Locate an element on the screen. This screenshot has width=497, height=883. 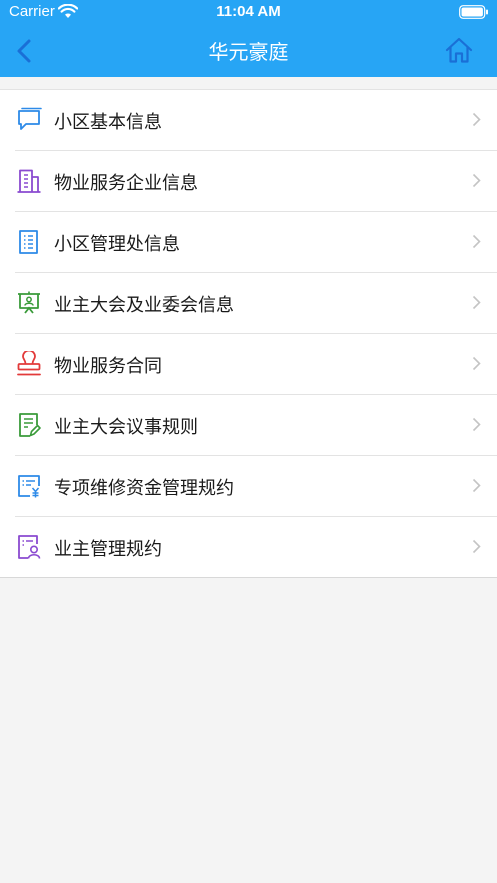
menu-item-label: 小区管理处信息 is located at coordinates (117, 244).